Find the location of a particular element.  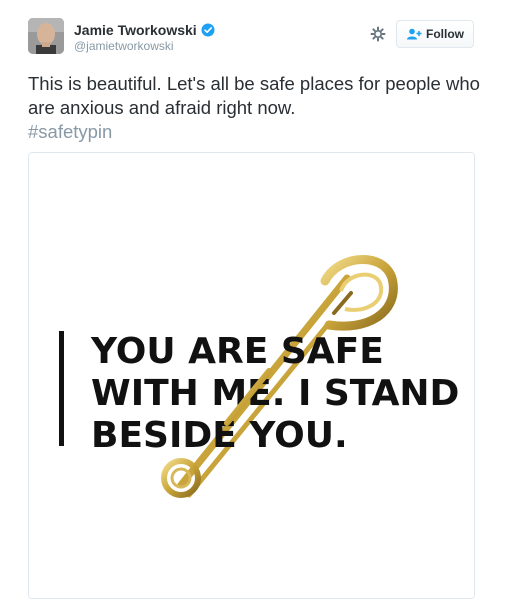

user-handle: @jamietworkowski is located at coordinates (144, 46).